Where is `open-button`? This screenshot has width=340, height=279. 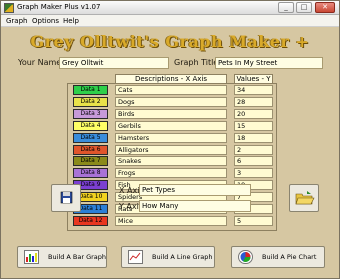 open-button is located at coordinates (304, 198).